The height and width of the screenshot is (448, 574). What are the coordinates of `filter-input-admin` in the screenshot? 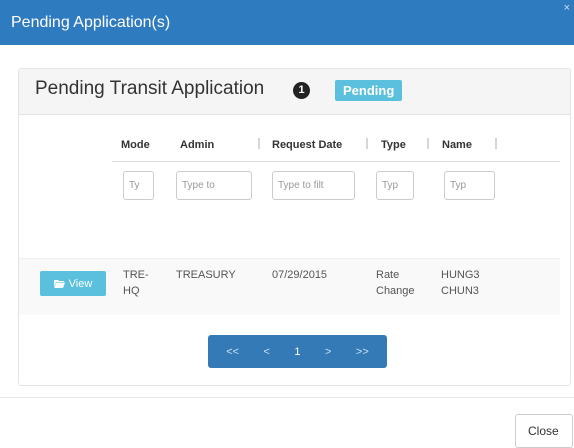 It's located at (214, 185).